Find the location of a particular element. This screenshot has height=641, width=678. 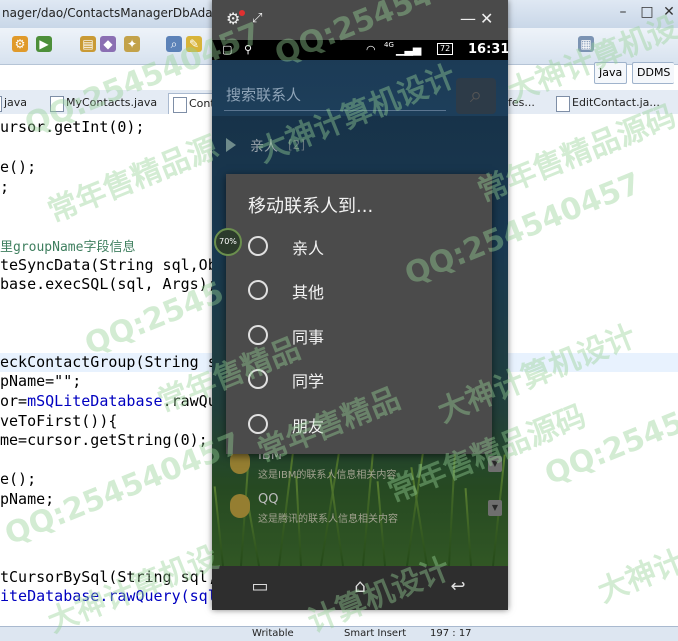

package-icon: ◆ is located at coordinates (108, 44).